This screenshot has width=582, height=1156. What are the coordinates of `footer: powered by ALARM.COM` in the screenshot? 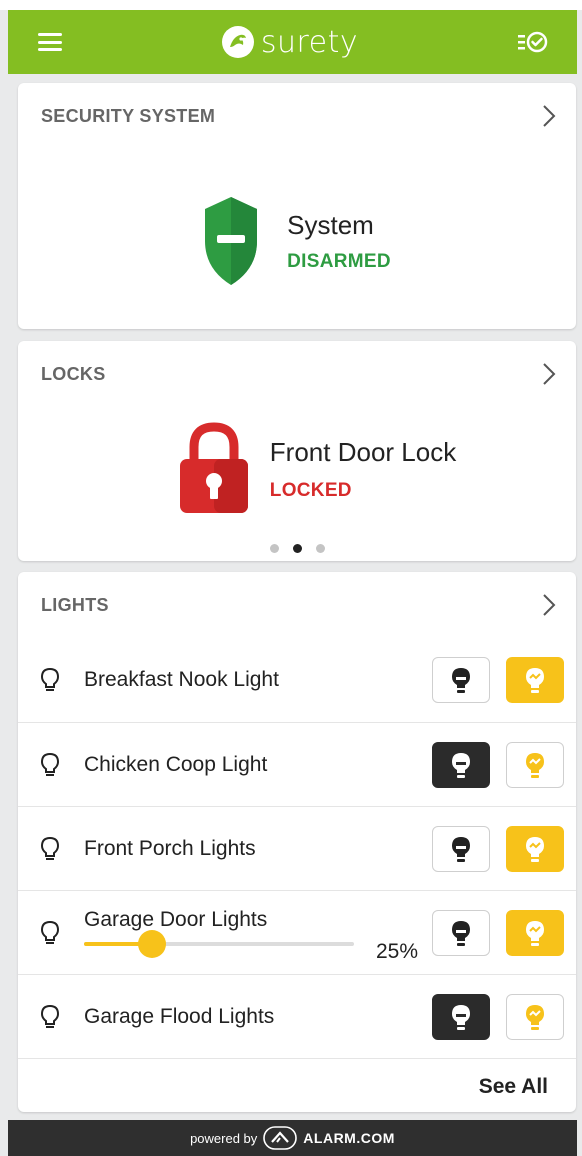 It's located at (292, 1138).